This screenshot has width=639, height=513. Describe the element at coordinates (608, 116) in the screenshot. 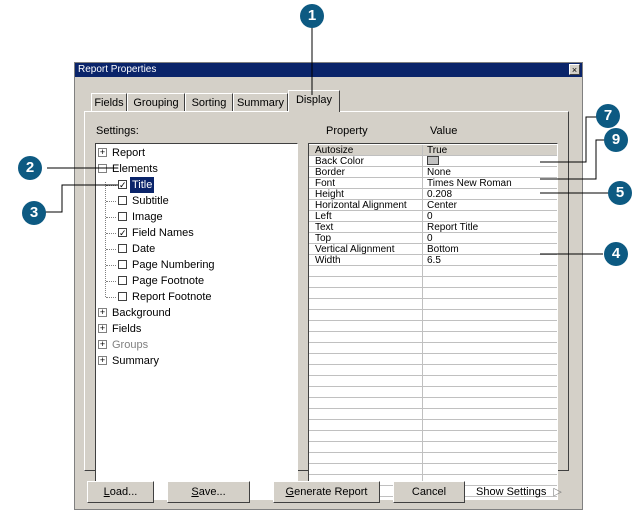

I see `callout-7: 7` at that location.